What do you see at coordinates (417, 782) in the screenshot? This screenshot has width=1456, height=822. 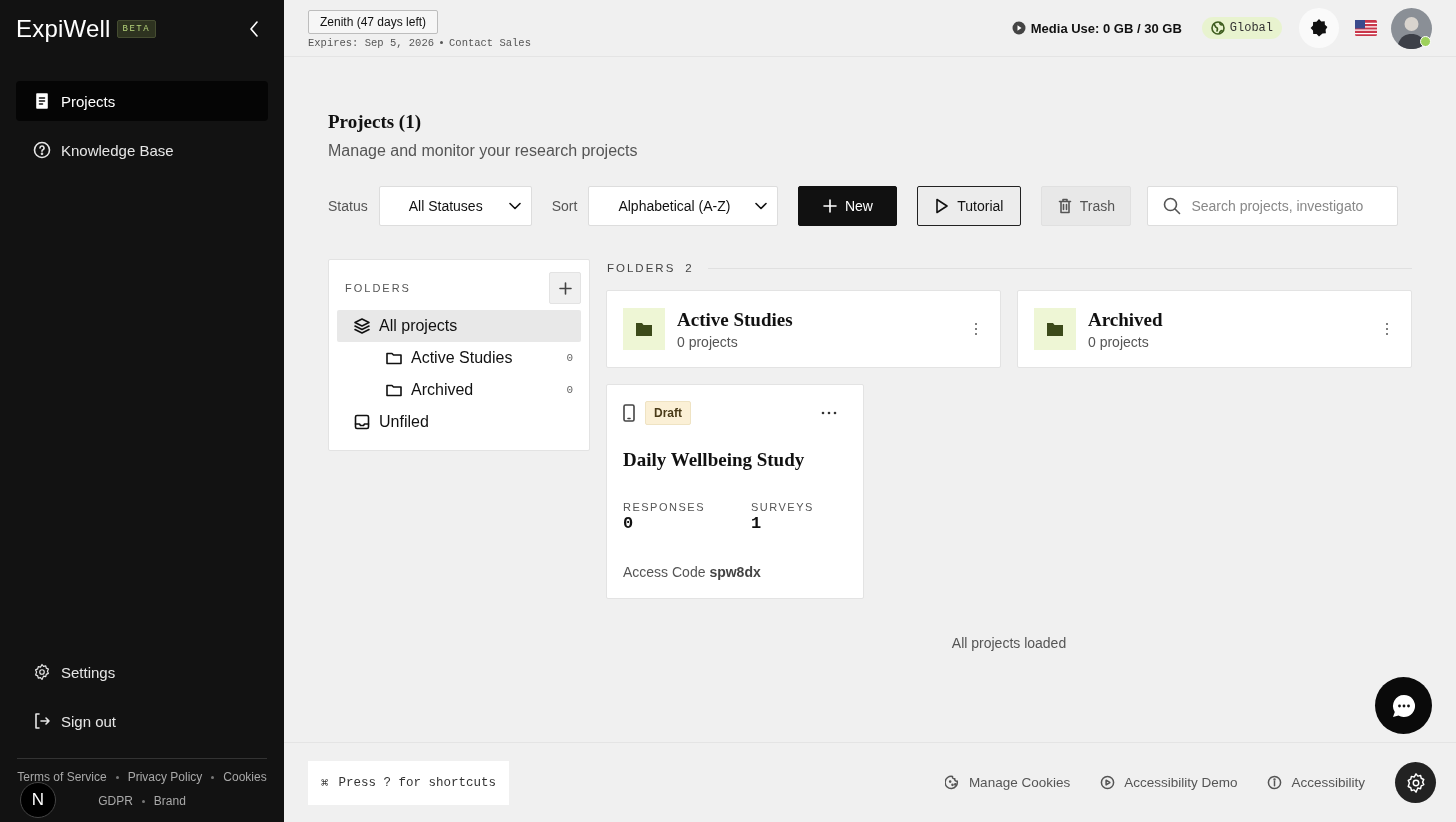 I see `shortcut-text: Press ? for shortcuts` at bounding box center [417, 782].